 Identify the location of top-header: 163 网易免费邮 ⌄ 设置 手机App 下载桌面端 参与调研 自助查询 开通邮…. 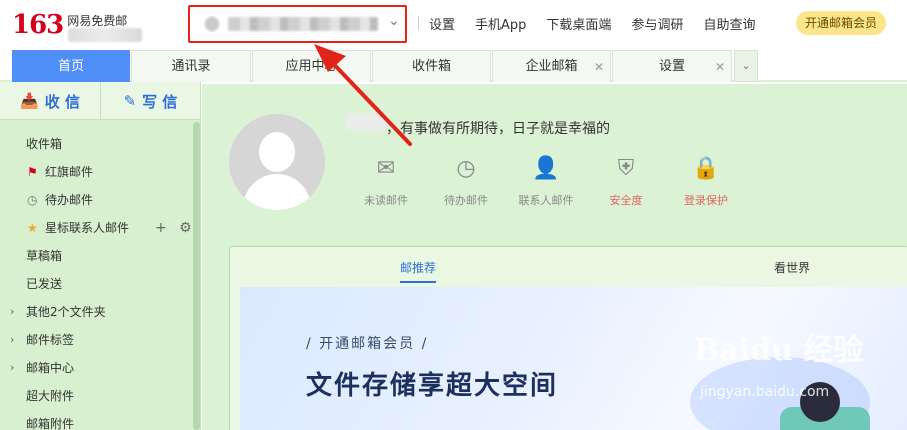
(453, 23).